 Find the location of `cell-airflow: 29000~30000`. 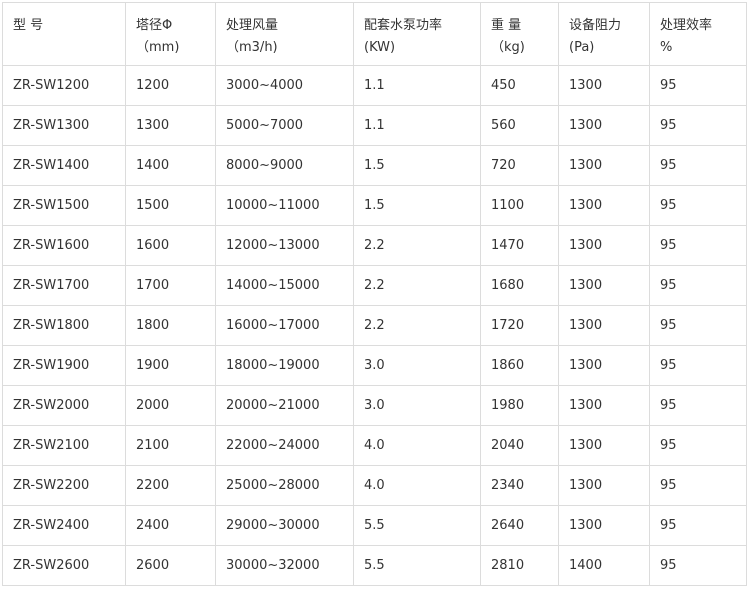

cell-airflow: 29000~30000 is located at coordinates (284, 525).